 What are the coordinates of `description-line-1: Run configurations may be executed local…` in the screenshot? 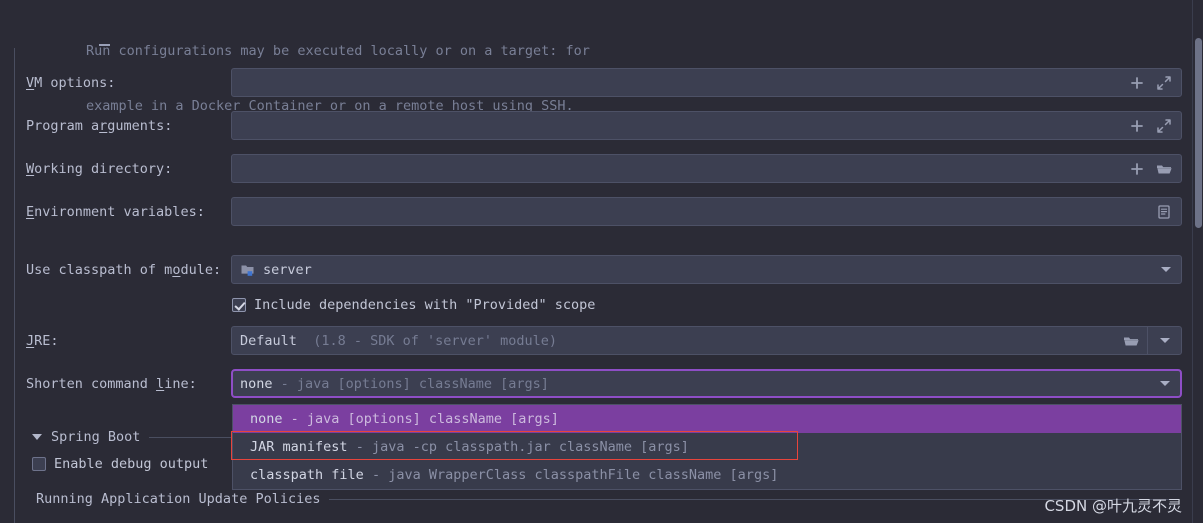 It's located at (338, 51).